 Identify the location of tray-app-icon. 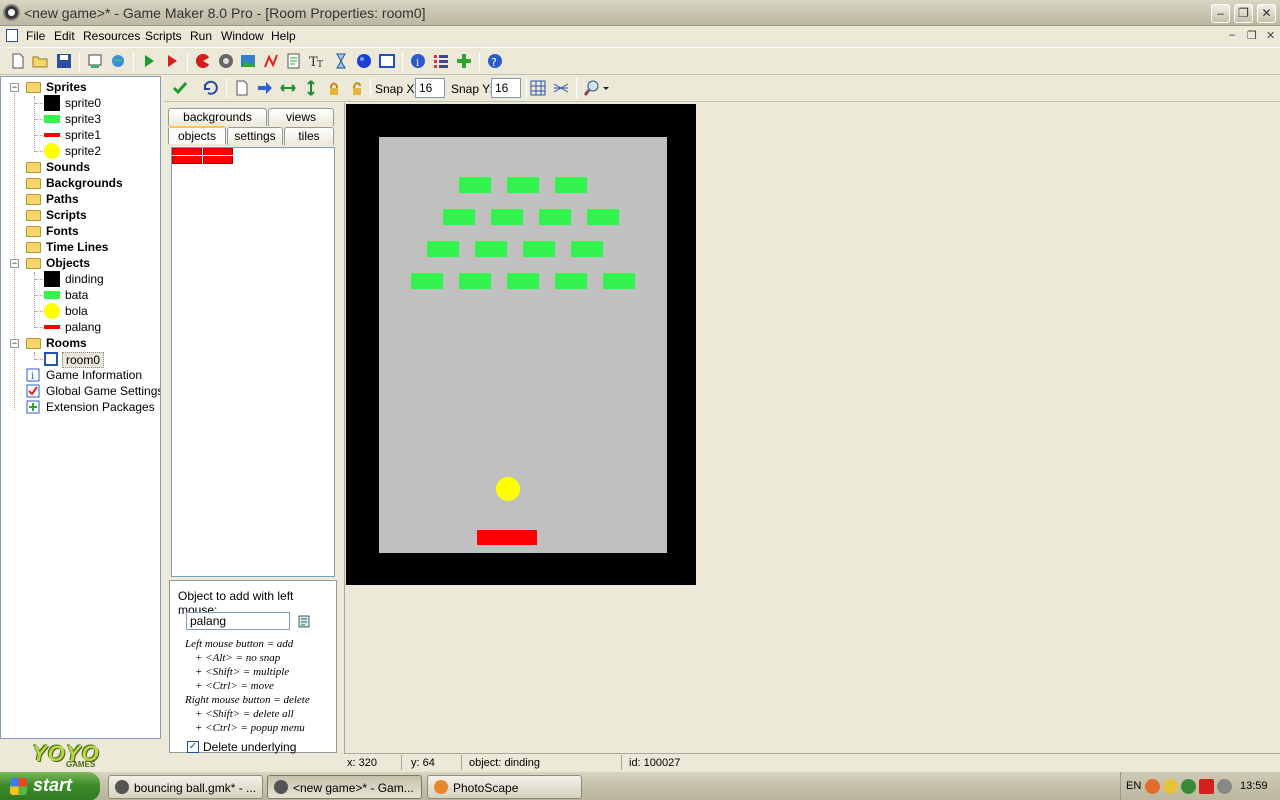
(1188, 786).